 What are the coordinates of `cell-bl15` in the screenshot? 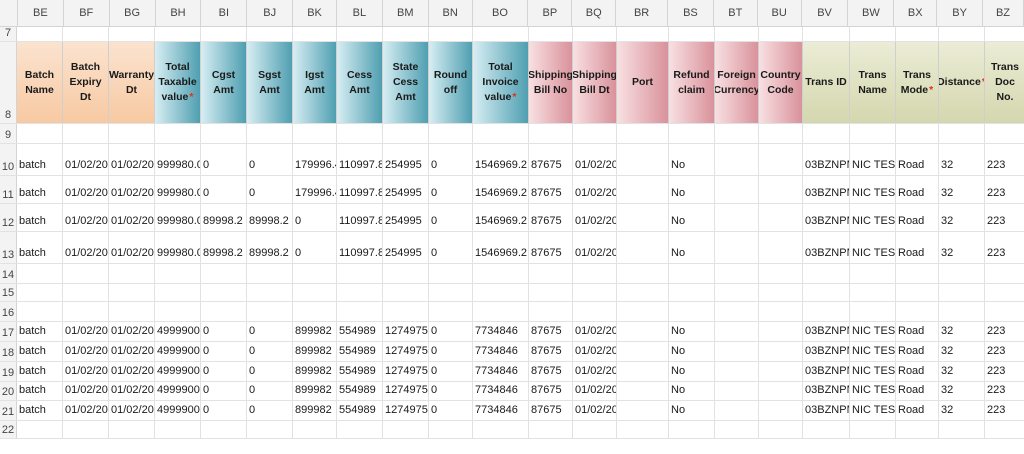 It's located at (360, 292).